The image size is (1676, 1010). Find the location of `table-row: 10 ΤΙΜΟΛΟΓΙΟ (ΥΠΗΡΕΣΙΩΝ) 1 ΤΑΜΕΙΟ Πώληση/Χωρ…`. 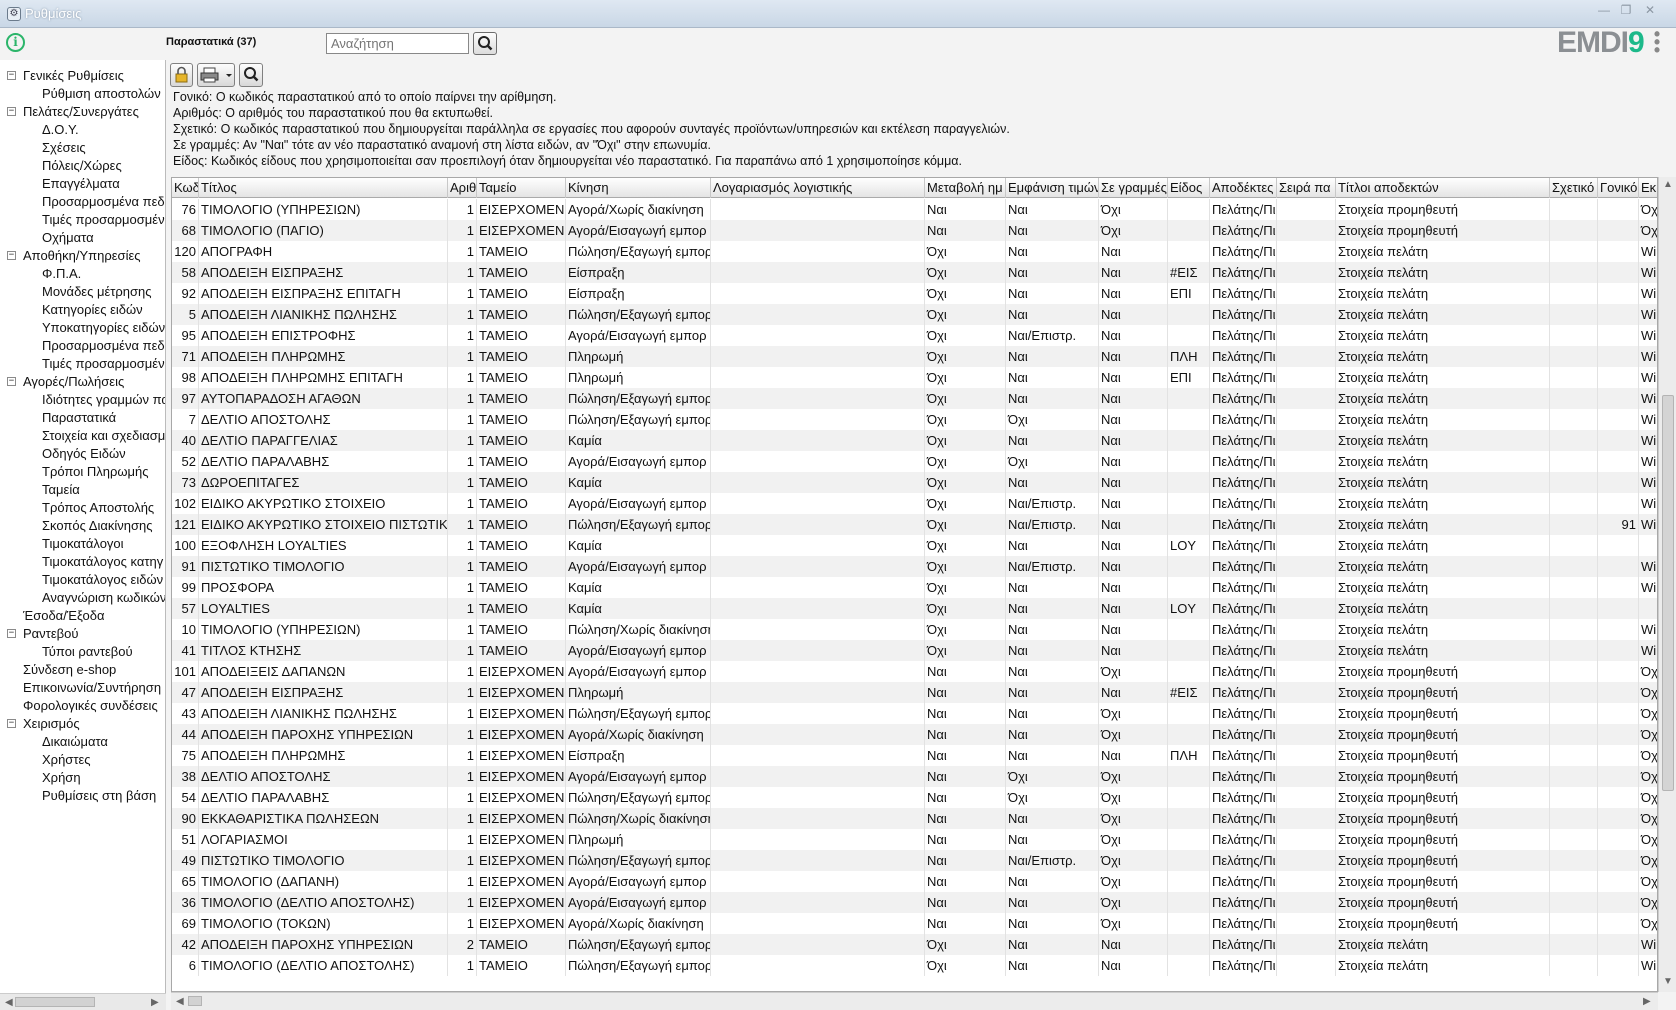

table-row: 10 ΤΙΜΟΛΟΓΙΟ (ΥΠΗΡΕΣΙΩΝ) 1 ΤΑΜΕΙΟ Πώληση/Χωρ… is located at coordinates (914, 629).